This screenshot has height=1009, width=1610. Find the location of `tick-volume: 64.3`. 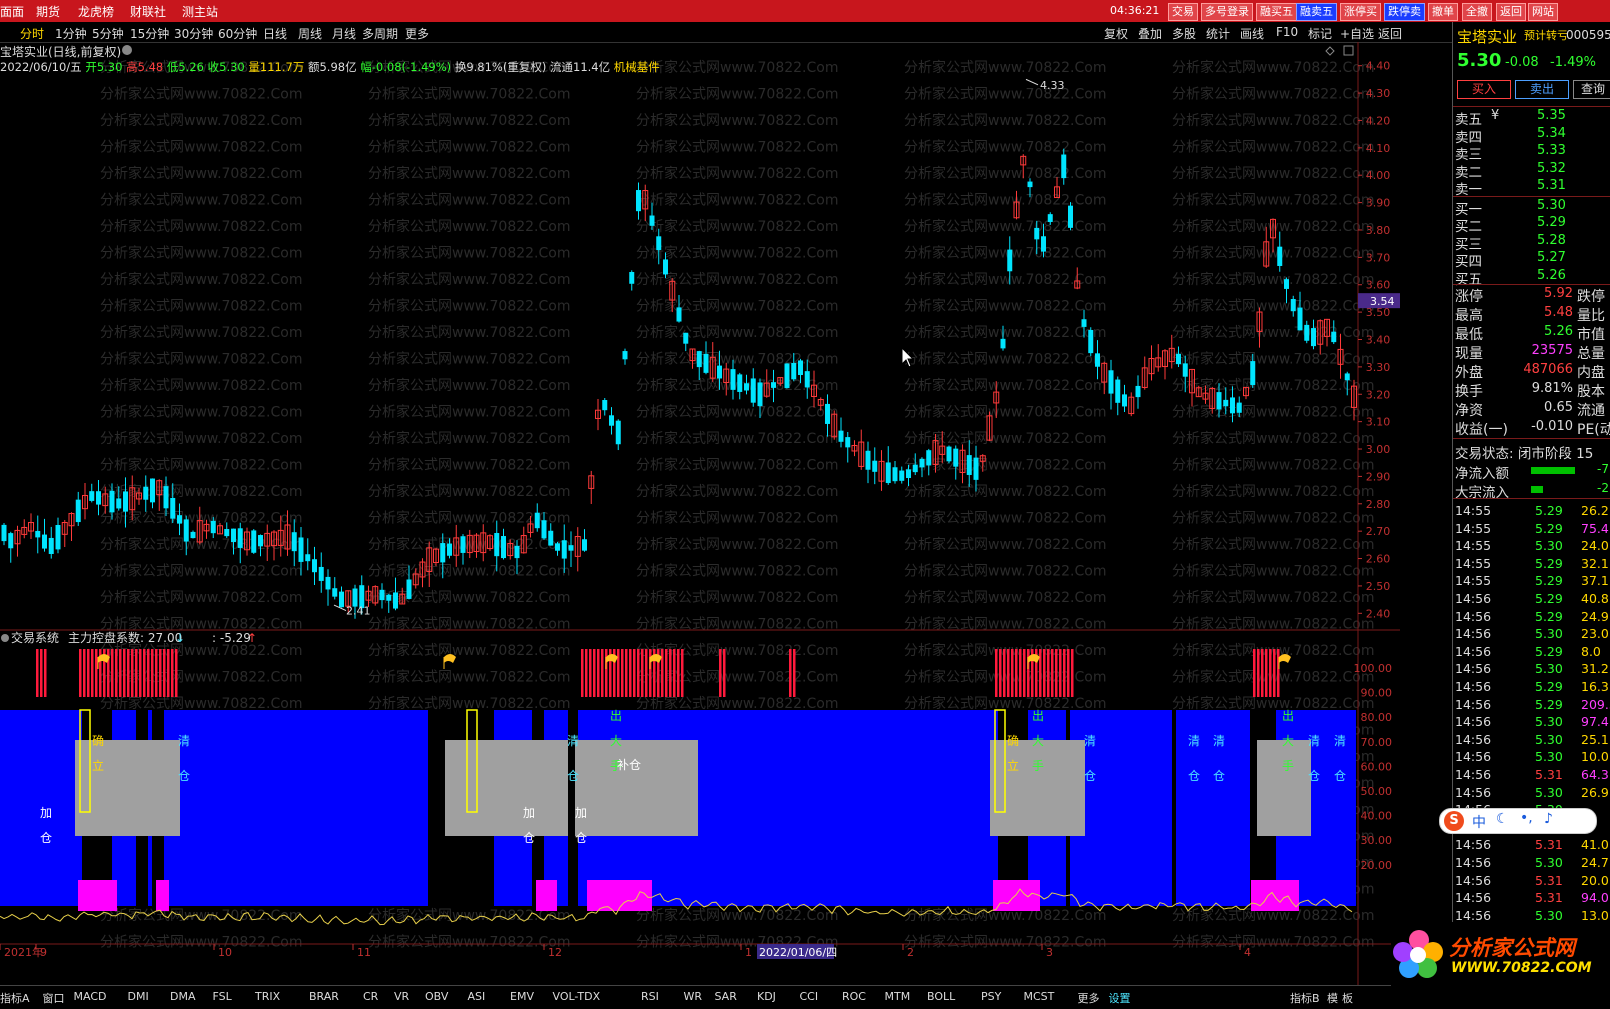

tick-volume: 64.3 is located at coordinates (1595, 774).